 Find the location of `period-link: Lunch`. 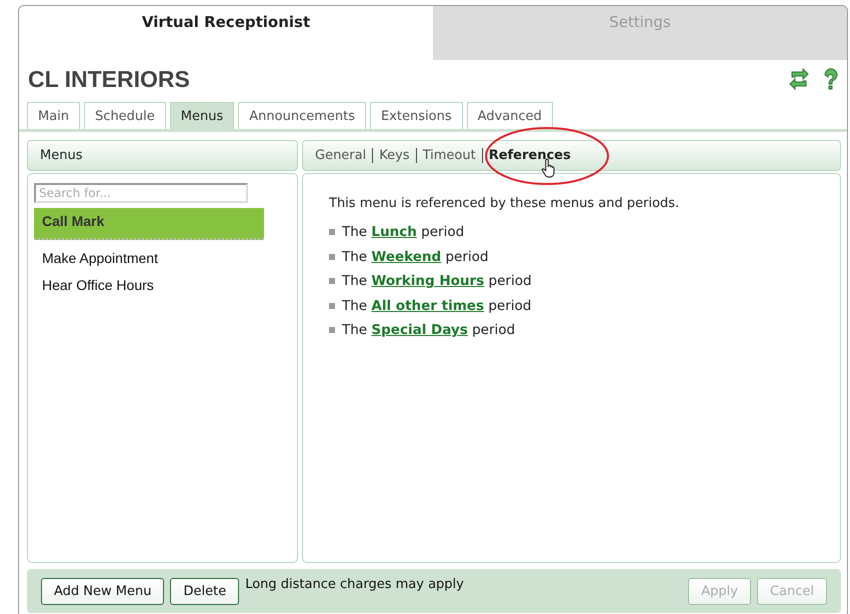

period-link: Lunch is located at coordinates (394, 232).